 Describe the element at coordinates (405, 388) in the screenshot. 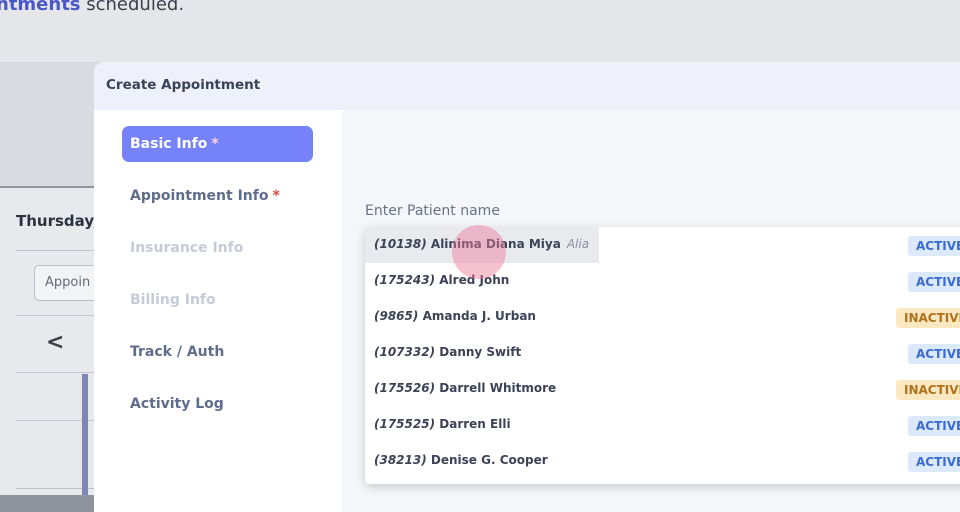

I see `patient-id: (175526)` at that location.